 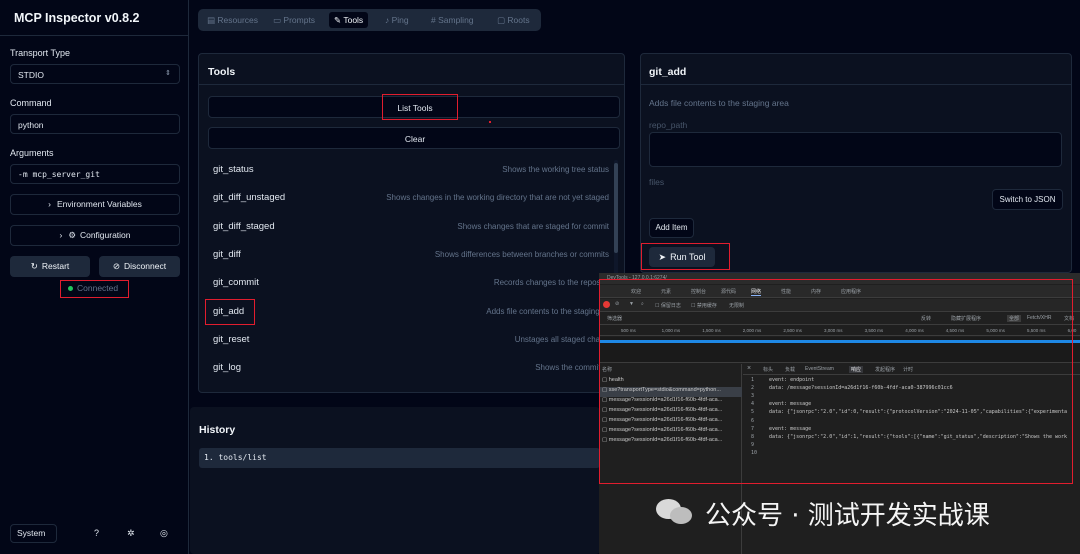 I want to click on tool-detail-description: Adds file contents to the staging area, so click(x=719, y=103).